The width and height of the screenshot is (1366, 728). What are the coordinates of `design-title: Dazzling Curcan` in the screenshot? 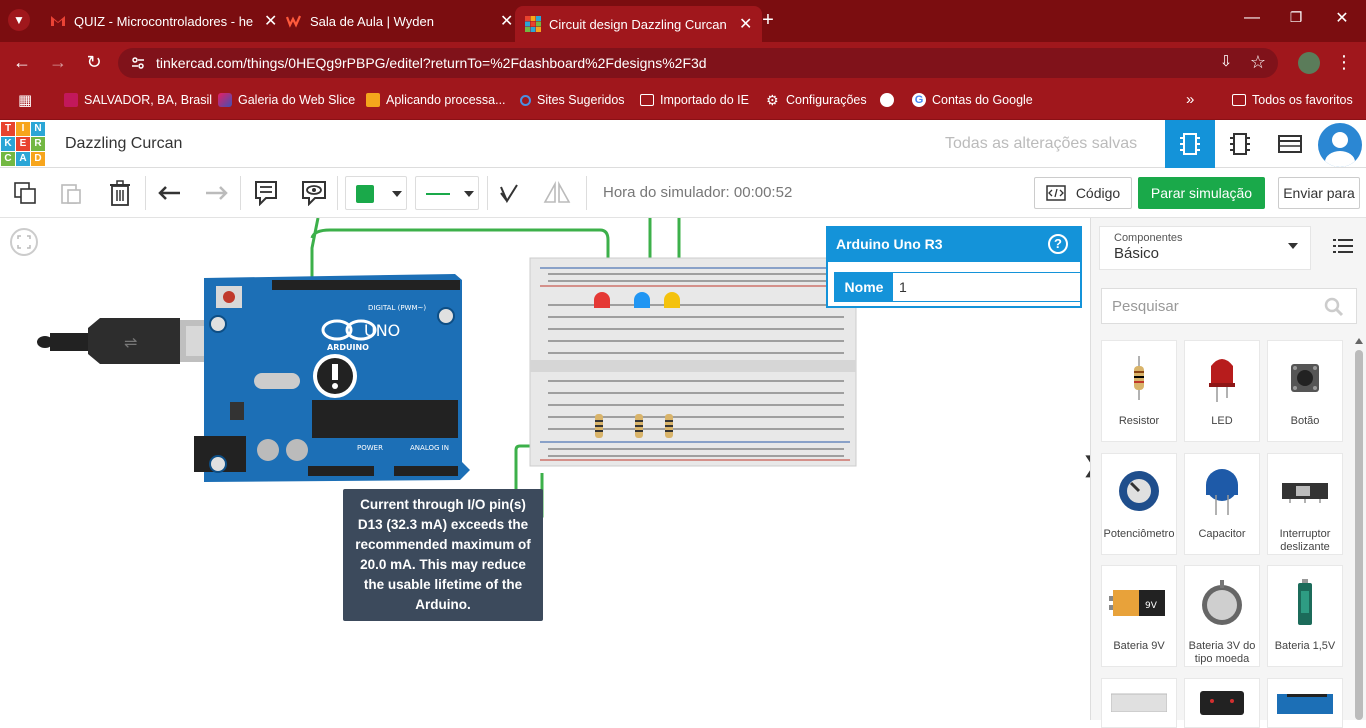 It's located at (123, 144).